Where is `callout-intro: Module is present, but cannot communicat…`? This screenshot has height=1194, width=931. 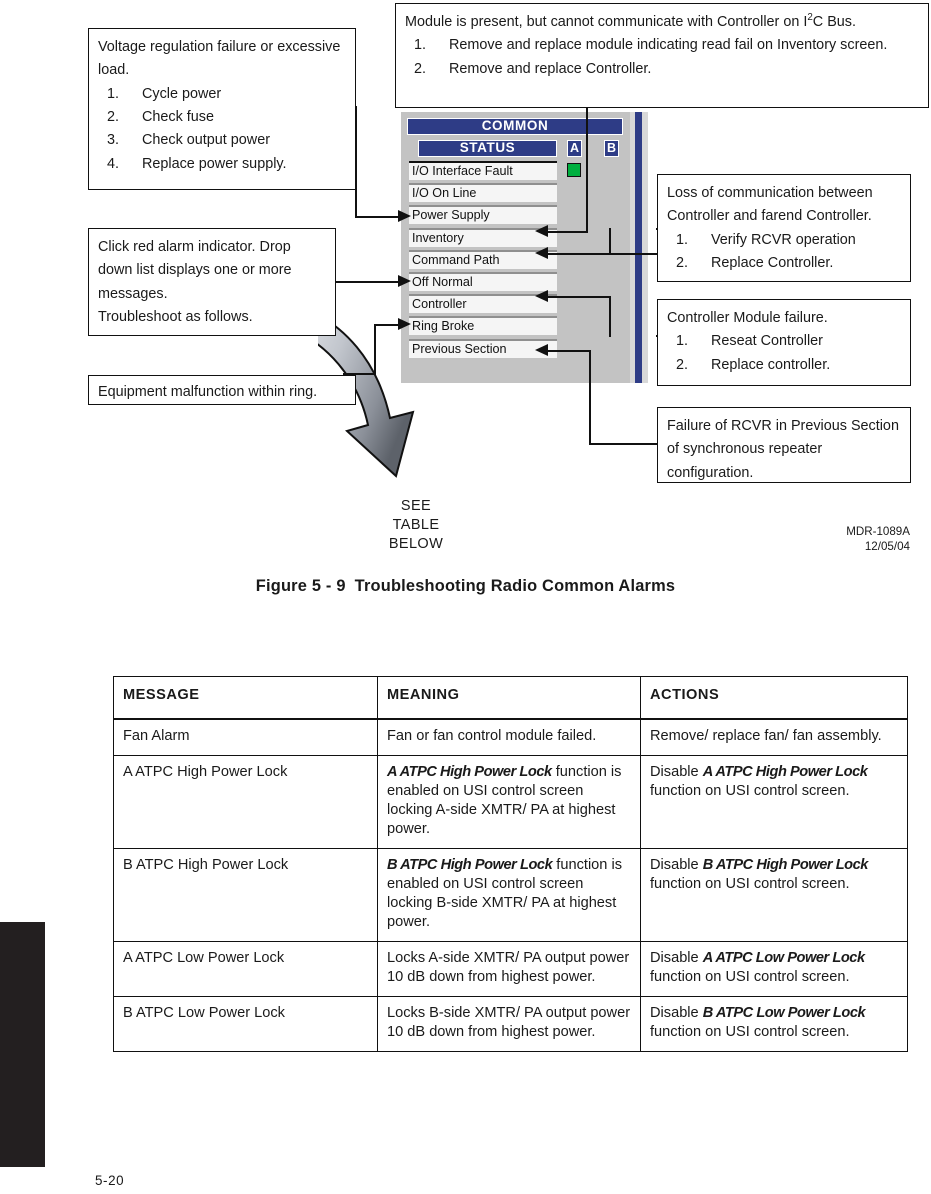 callout-intro: Module is present, but cannot communicat… is located at coordinates (662, 22).